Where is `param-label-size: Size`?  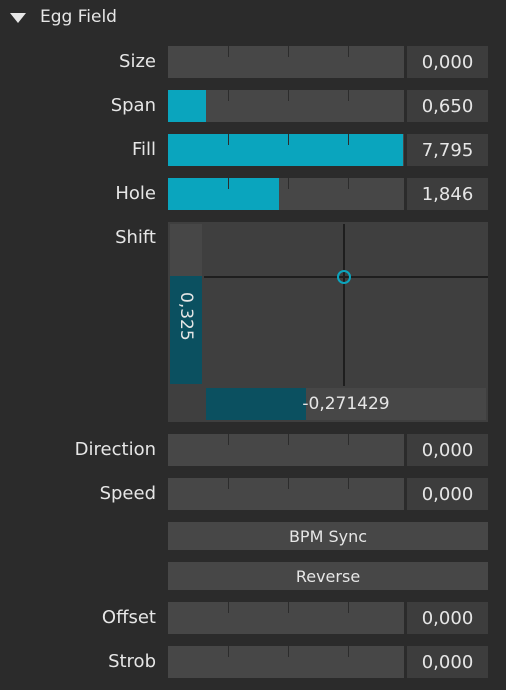
param-label-size: Size is located at coordinates (137, 61).